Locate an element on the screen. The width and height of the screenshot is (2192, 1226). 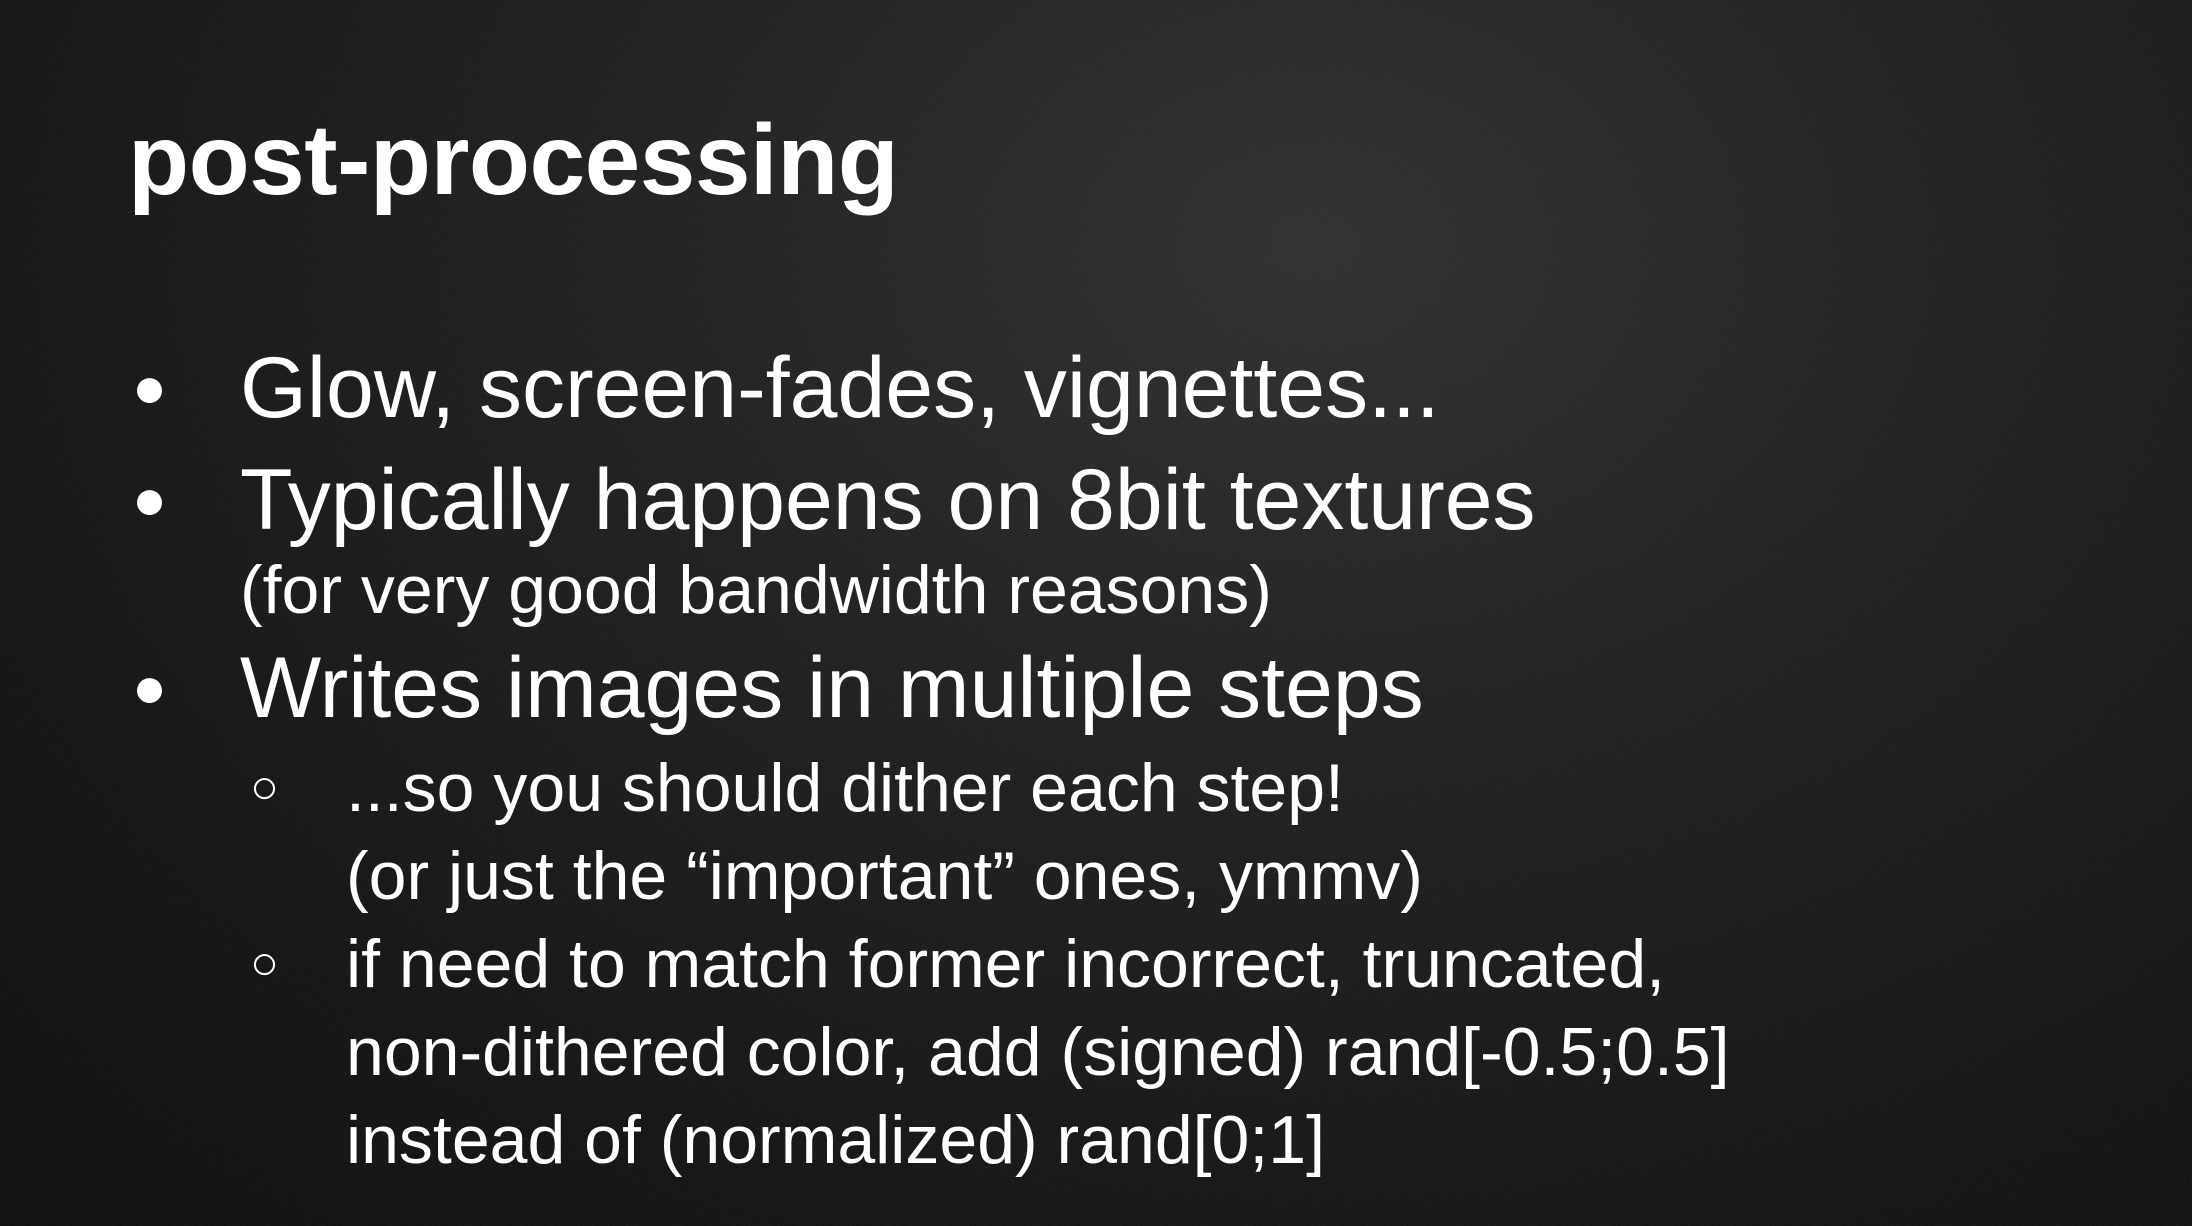
bullet-text: Typically happens on 8bit textures is located at coordinates (888, 500).